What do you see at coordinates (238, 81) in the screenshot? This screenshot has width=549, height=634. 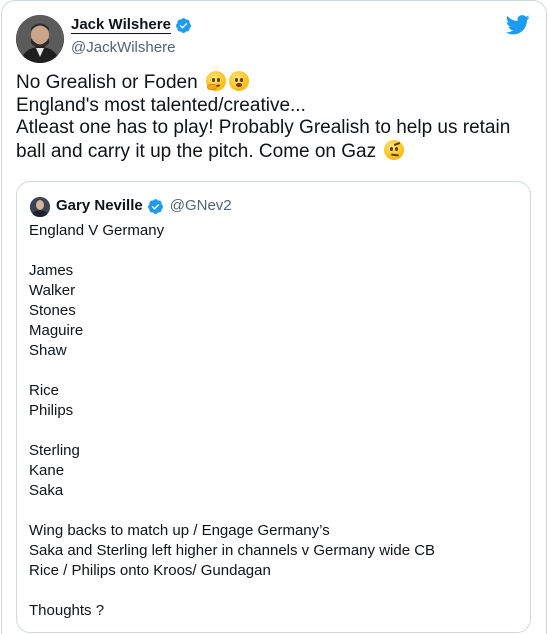 I see `astonished-face-emoji` at bounding box center [238, 81].